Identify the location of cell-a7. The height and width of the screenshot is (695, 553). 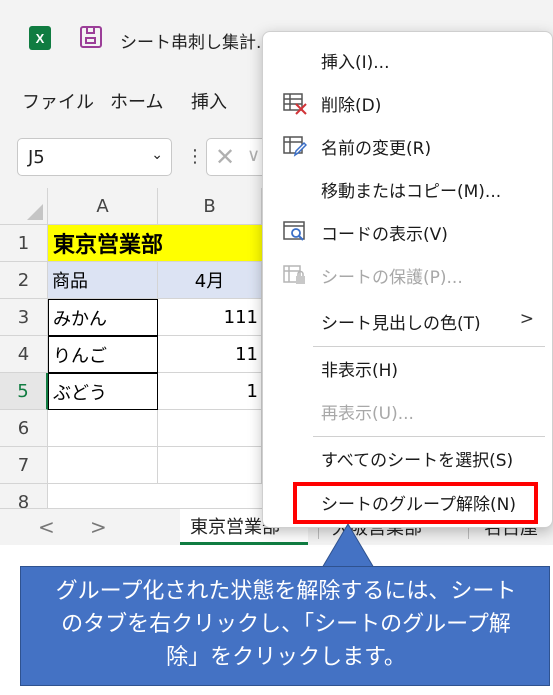
(103, 465).